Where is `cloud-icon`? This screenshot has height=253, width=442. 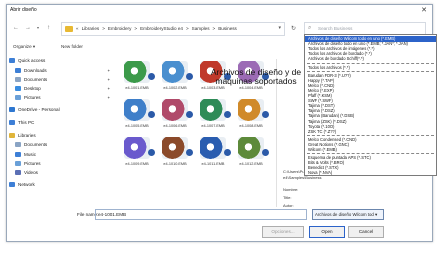
cloud-icon is located at coordinates (12, 109).